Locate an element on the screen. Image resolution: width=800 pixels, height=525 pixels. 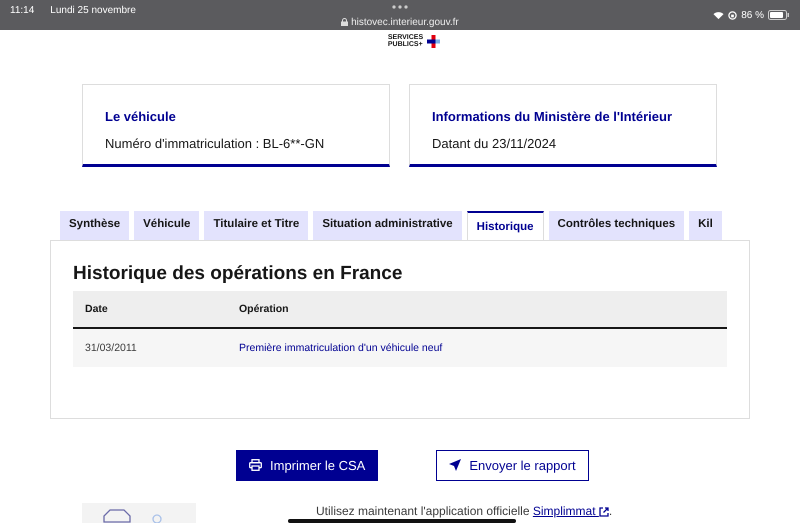
clock-time: 11:14 is located at coordinates (22, 11).